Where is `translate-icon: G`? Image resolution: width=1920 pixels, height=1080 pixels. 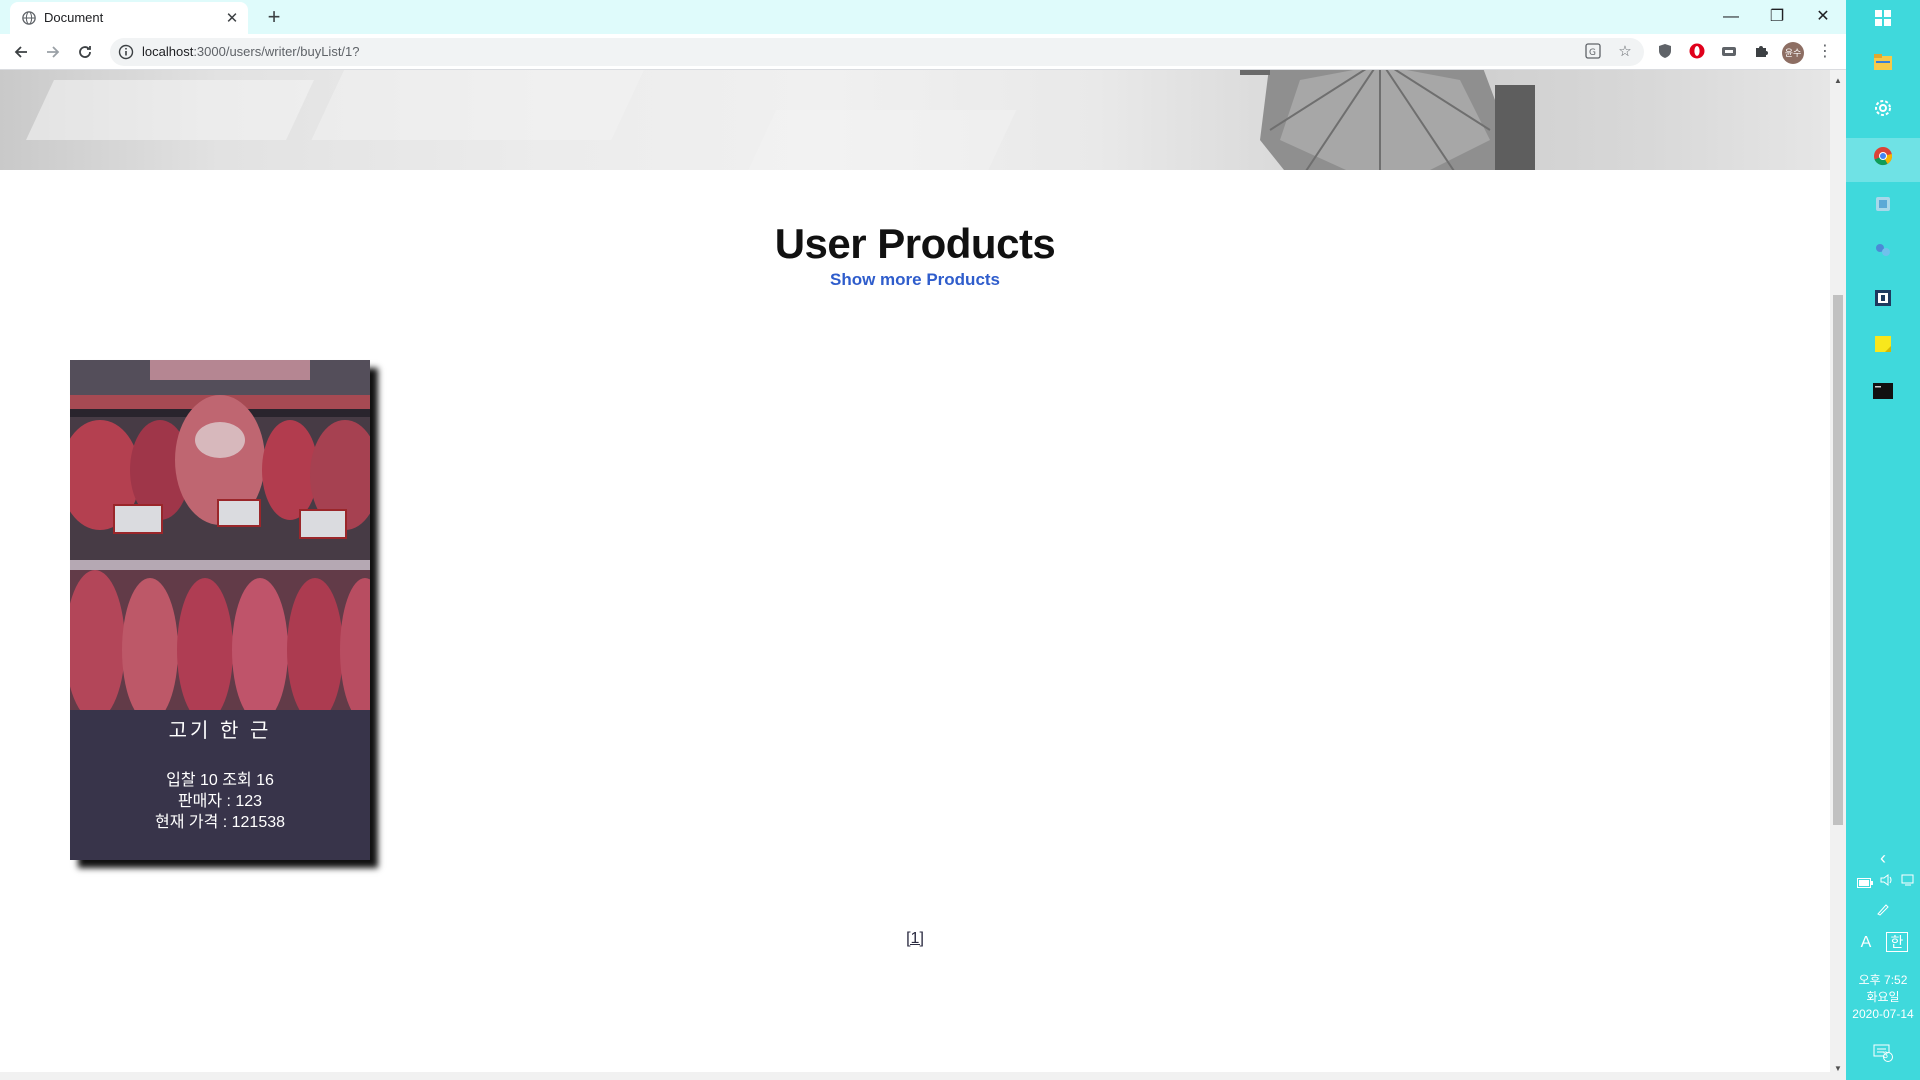
translate-icon: G is located at coordinates (1593, 52).